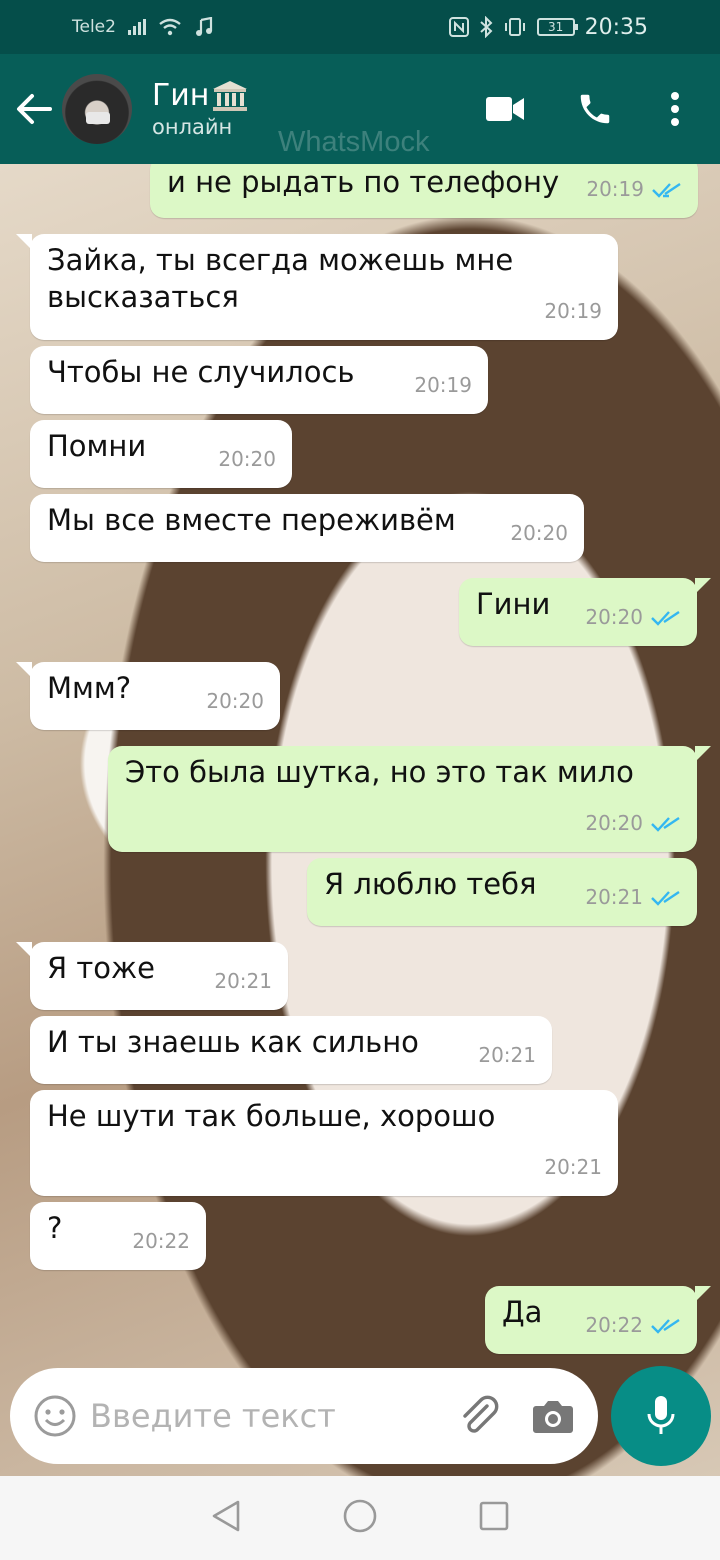 The image size is (720, 1560). Describe the element at coordinates (458, 27) in the screenshot. I see `nfc-icon` at that location.